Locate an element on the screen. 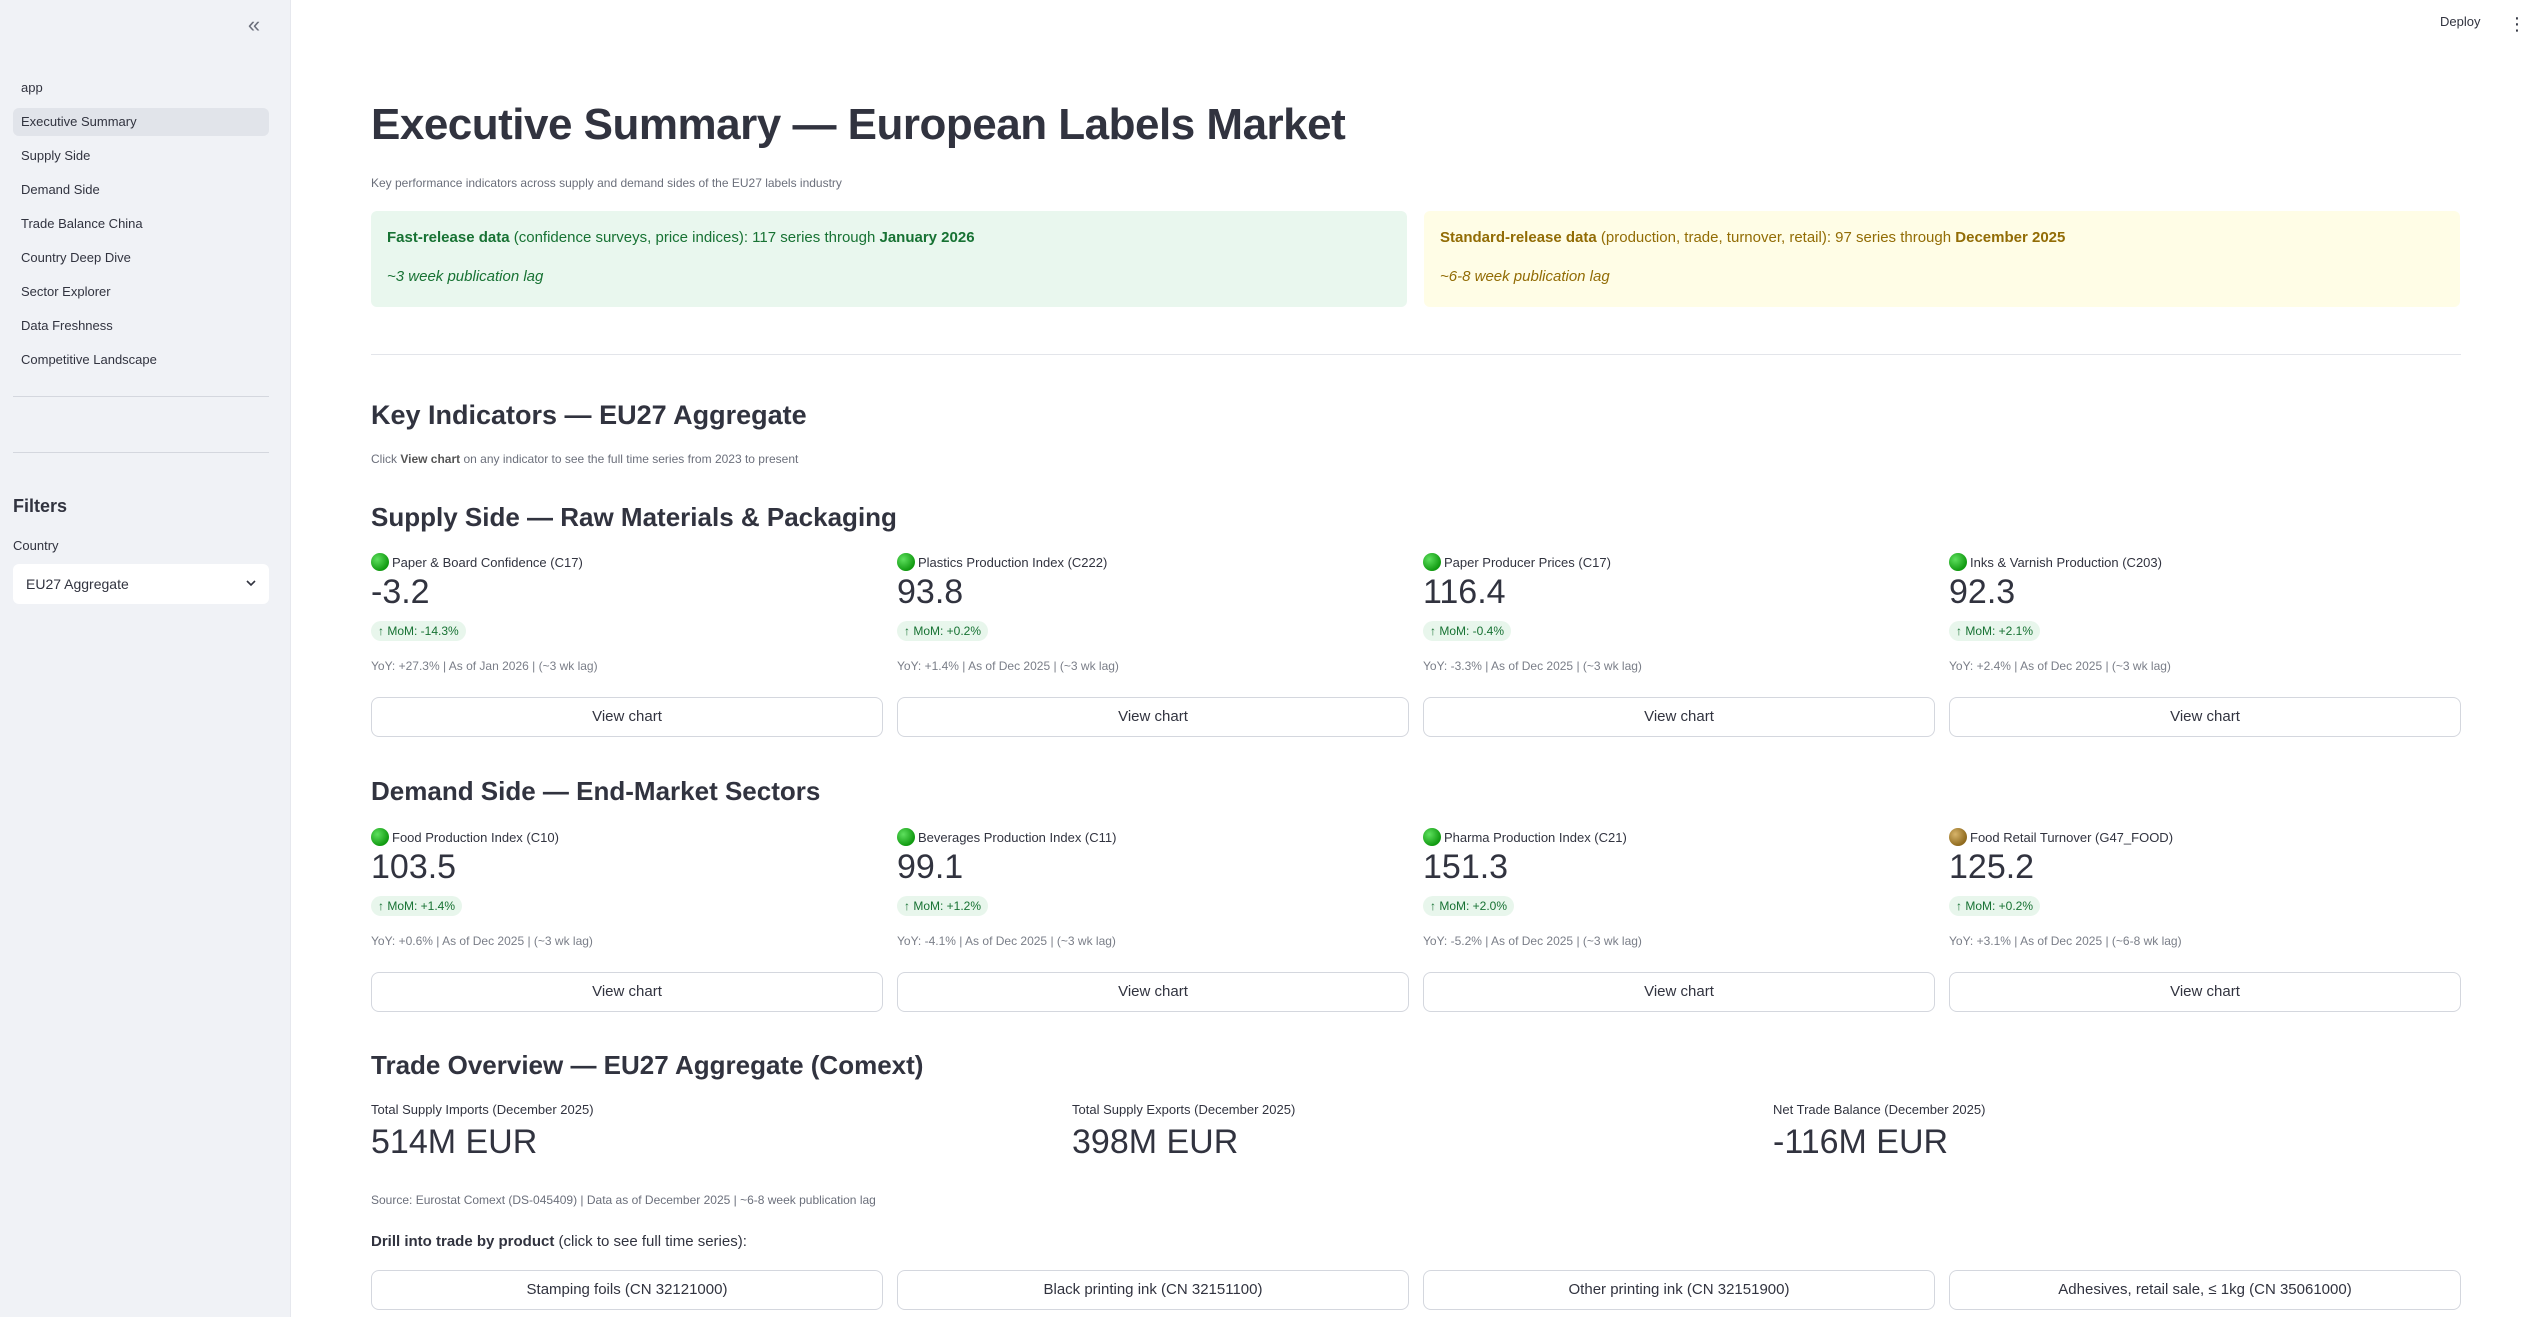  product-button-black-printing-ink: Black printing ink (CN 32151100) is located at coordinates (1153, 1290).